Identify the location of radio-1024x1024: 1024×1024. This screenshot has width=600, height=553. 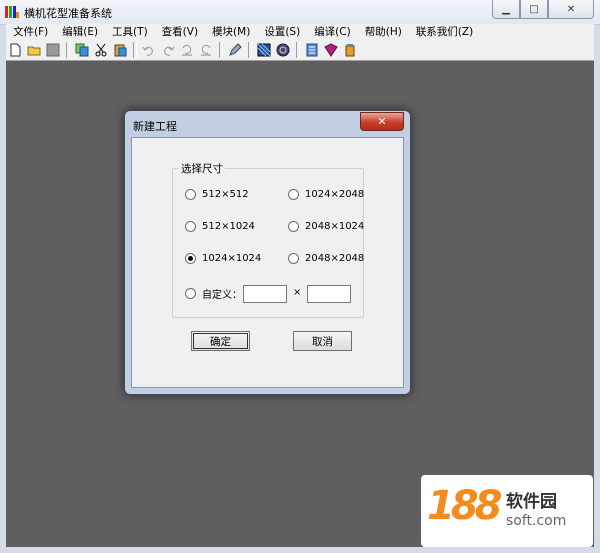
(223, 258).